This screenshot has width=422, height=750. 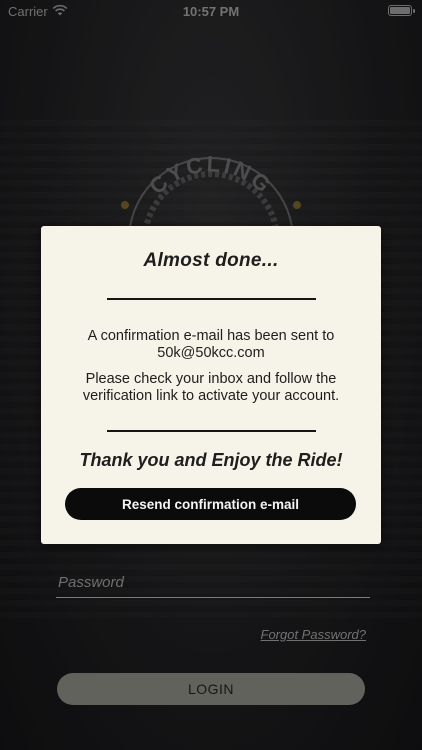 What do you see at coordinates (211, 299) in the screenshot?
I see `top-divider` at bounding box center [211, 299].